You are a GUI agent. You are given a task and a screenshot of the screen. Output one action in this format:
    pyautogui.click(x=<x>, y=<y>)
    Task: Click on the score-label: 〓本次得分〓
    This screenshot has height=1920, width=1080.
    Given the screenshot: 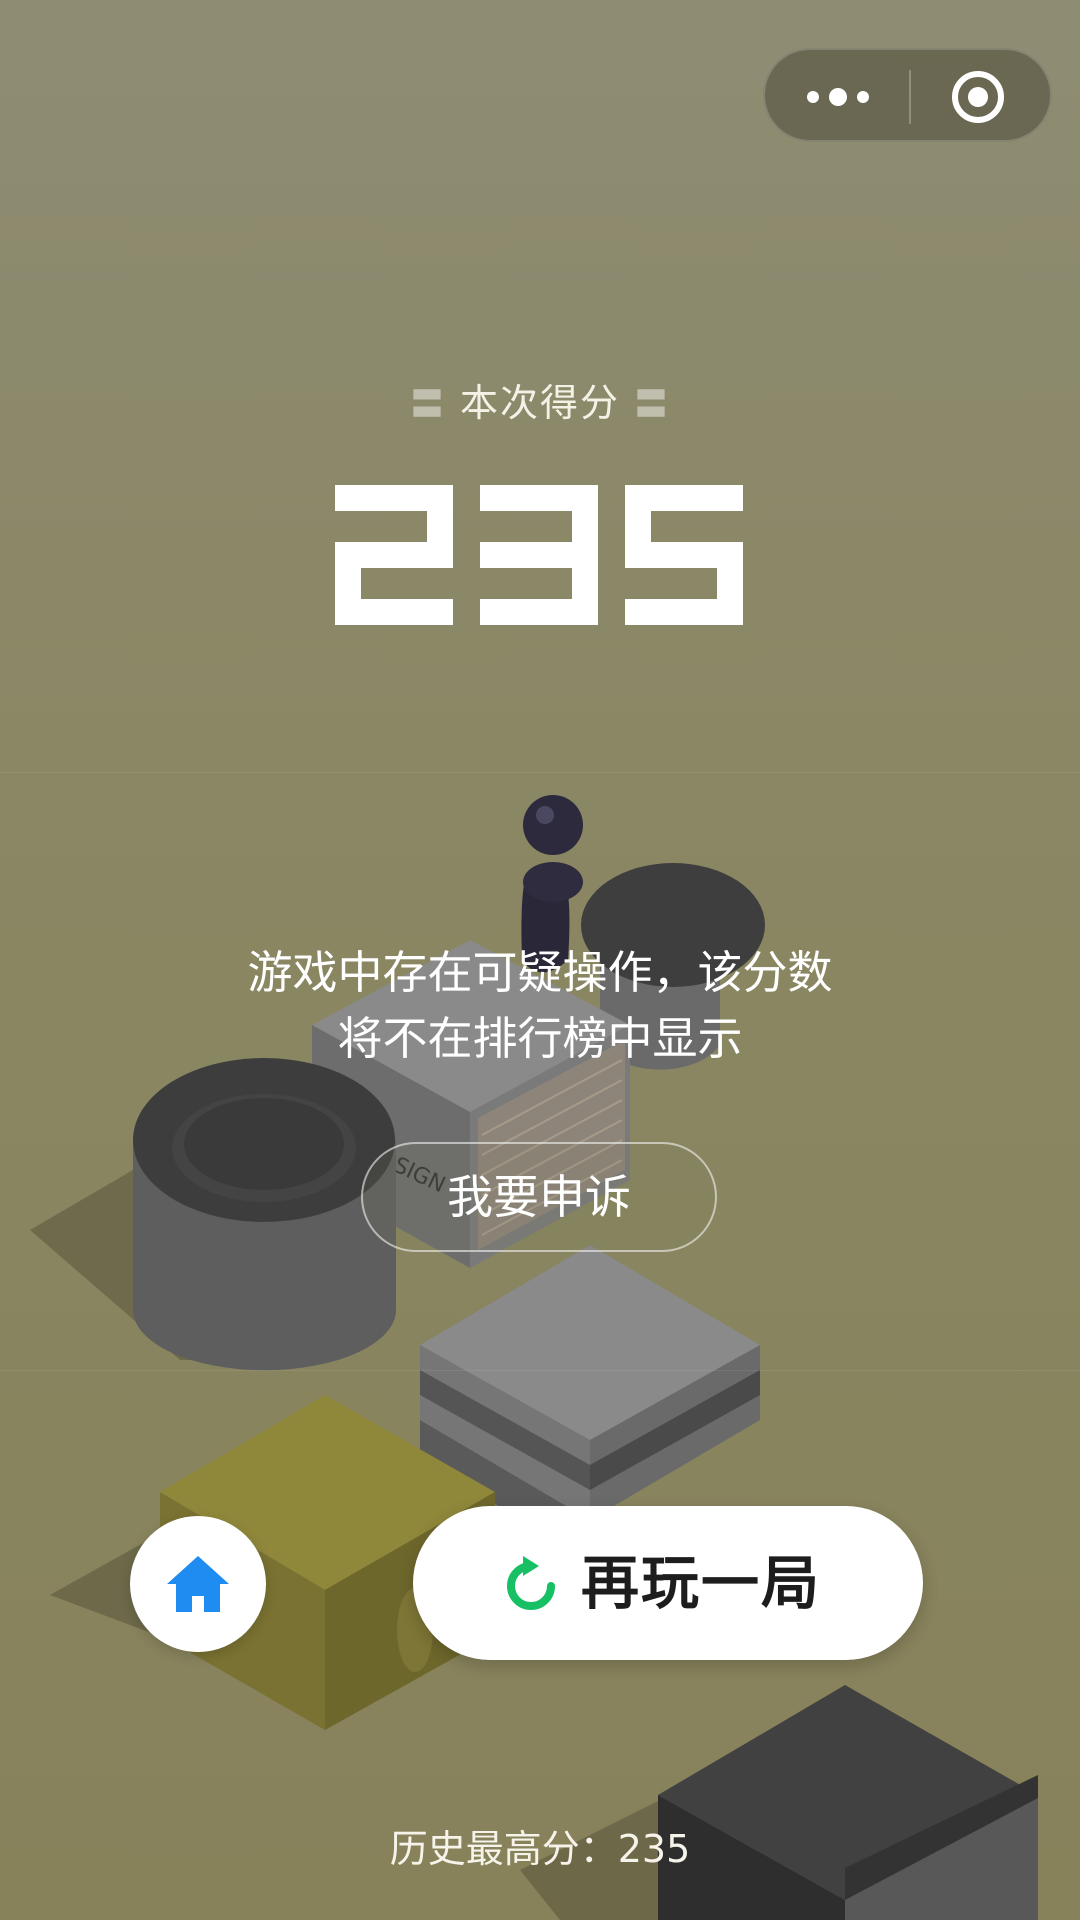 What is the action you would take?
    pyautogui.click(x=540, y=399)
    